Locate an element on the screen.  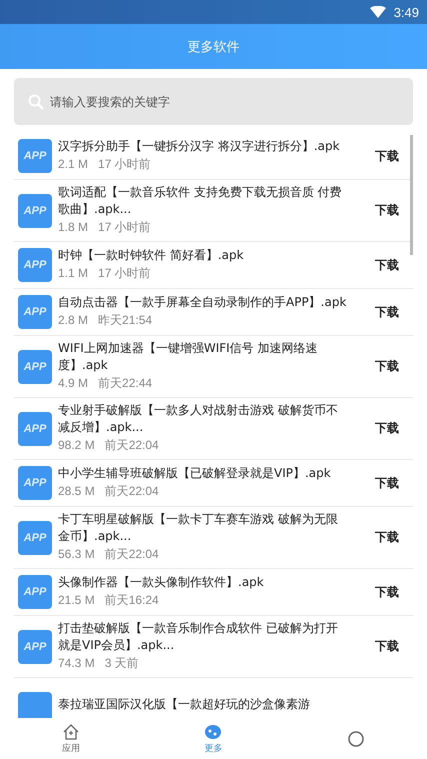
app-icon is located at coordinates (35, 705).